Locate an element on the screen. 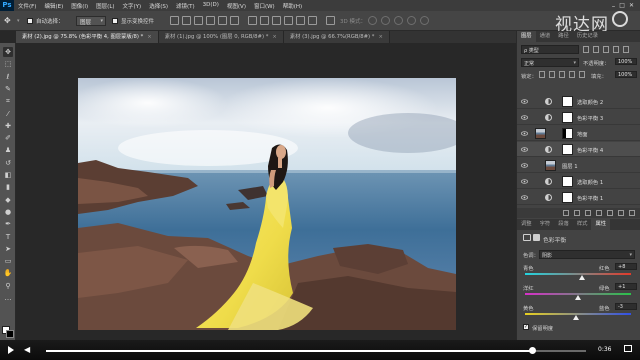 The height and width of the screenshot is (360, 640). type-filter-icon is located at coordinates (606, 49).